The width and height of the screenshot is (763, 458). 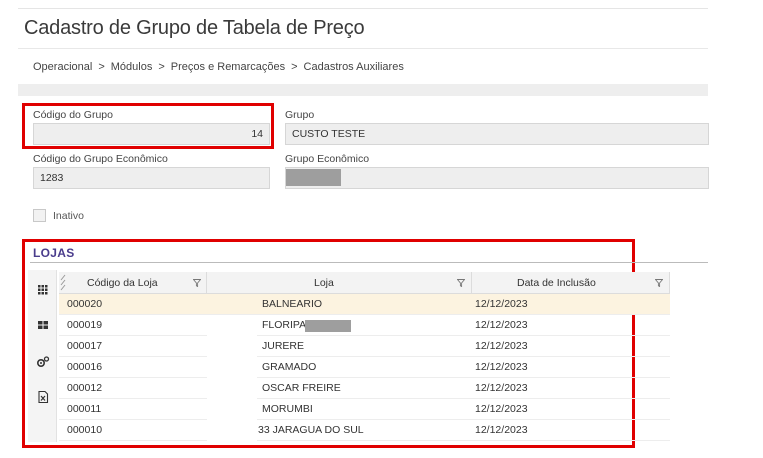 I want to click on cell-codigo: 000017, so click(x=85, y=346).